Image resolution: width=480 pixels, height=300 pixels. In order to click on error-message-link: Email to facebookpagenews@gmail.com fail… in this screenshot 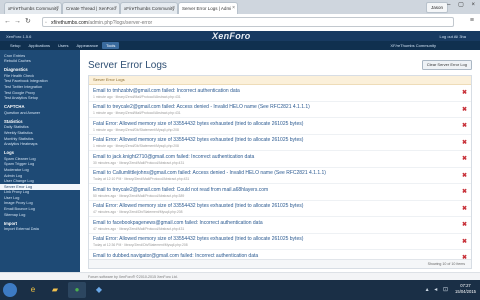, I will do `click(282, 221)`.